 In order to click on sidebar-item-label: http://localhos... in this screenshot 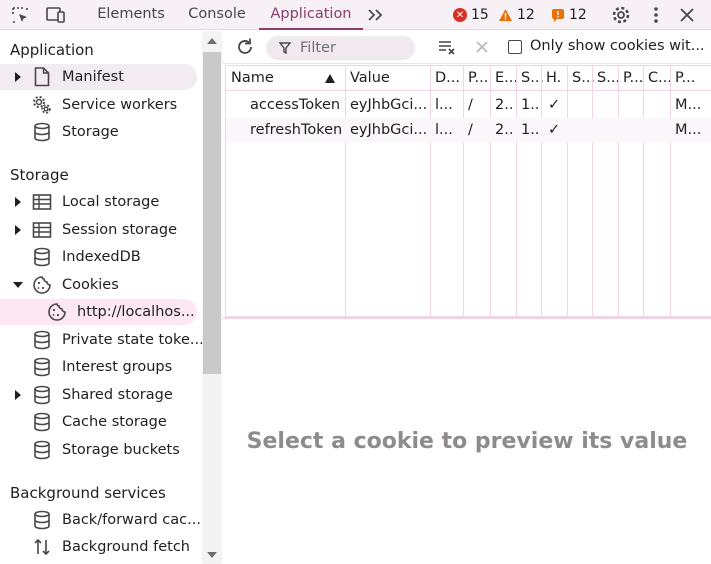, I will do `click(136, 312)`.